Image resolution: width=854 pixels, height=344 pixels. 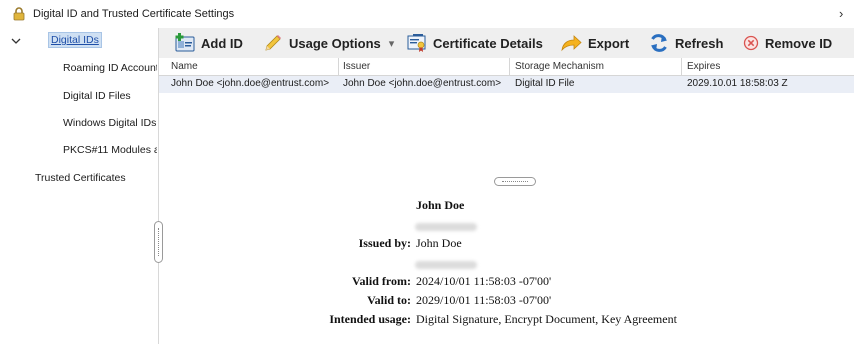 I want to click on pane-resize-handle, so click(x=515, y=181).